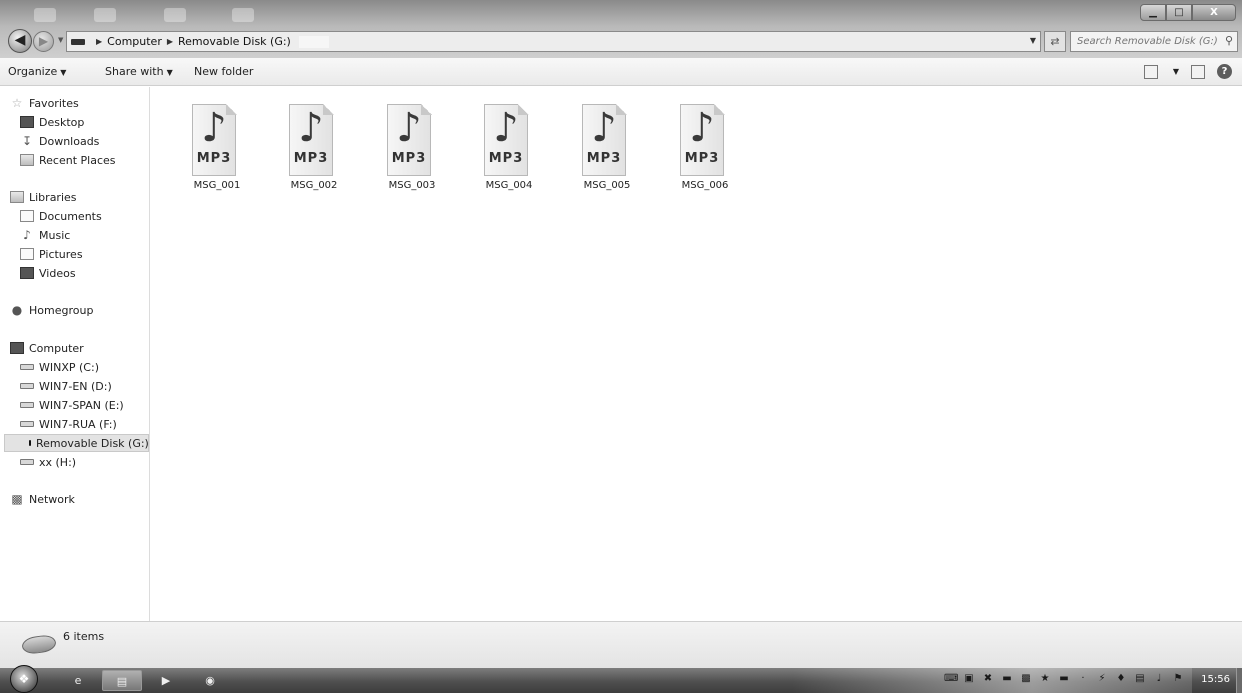  I want to click on taskbar-internet-explorer: e, so click(78, 680).